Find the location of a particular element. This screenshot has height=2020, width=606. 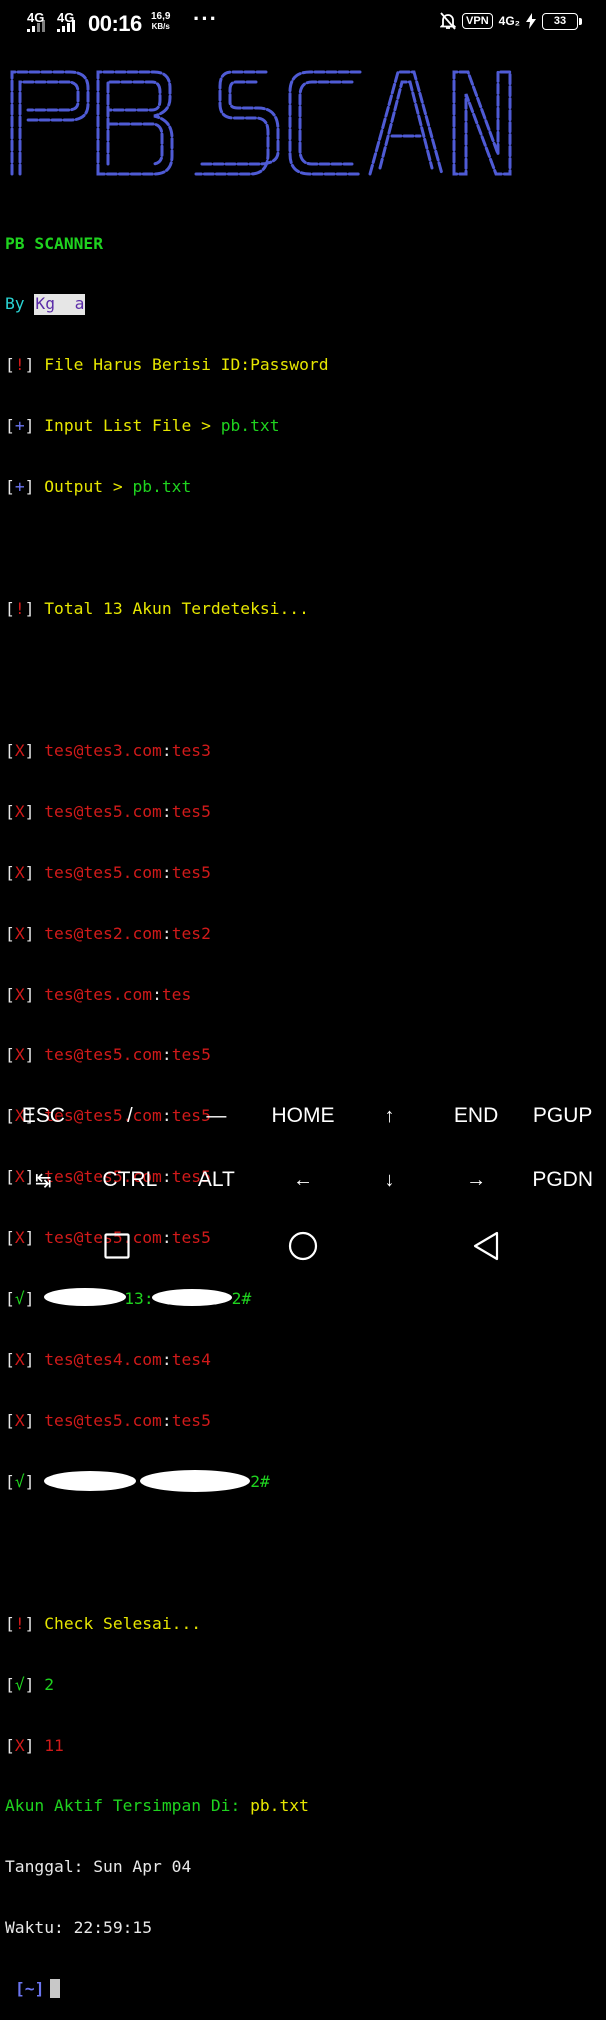

back-icon is located at coordinates (486, 1246).